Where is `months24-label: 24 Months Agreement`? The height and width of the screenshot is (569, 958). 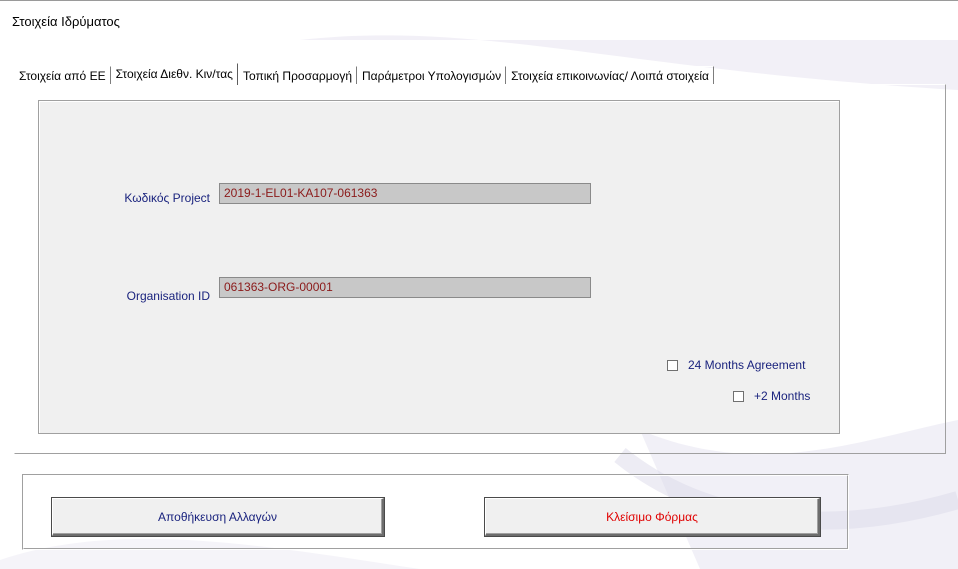 months24-label: 24 Months Agreement is located at coordinates (747, 365).